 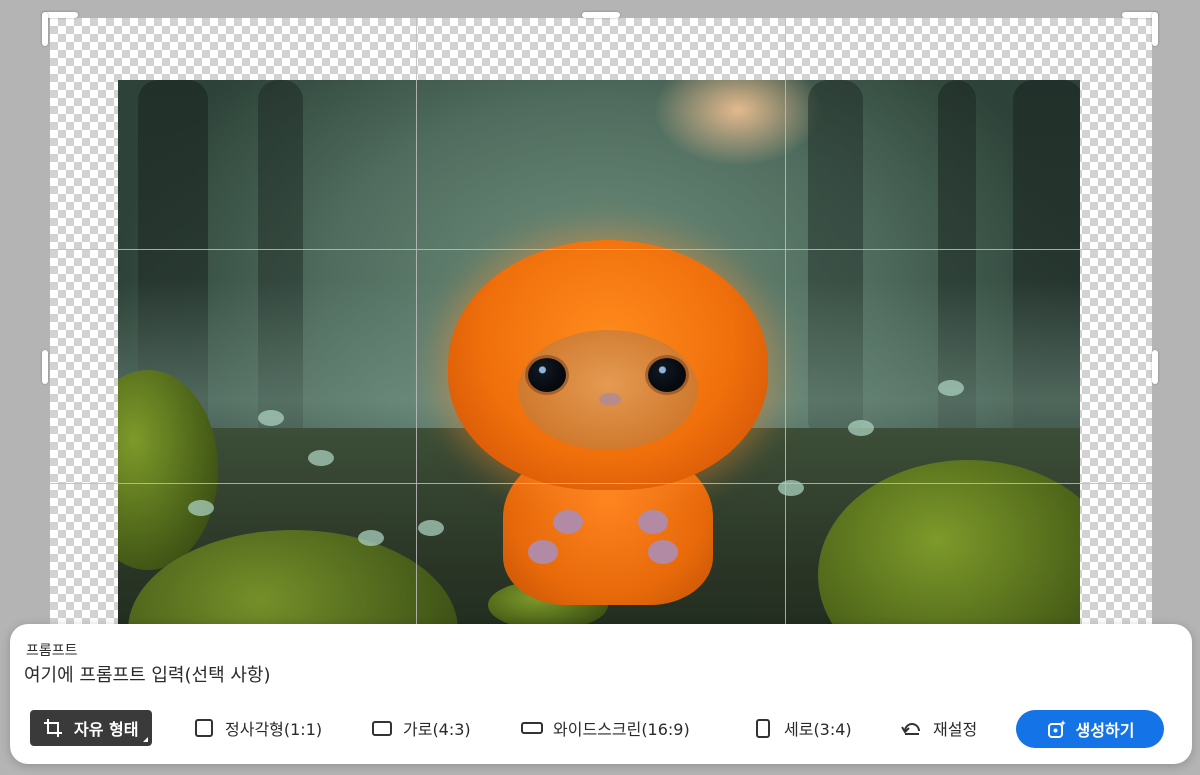 What do you see at coordinates (818, 729) in the screenshot?
I see `option-label: 세로(3:4)` at bounding box center [818, 729].